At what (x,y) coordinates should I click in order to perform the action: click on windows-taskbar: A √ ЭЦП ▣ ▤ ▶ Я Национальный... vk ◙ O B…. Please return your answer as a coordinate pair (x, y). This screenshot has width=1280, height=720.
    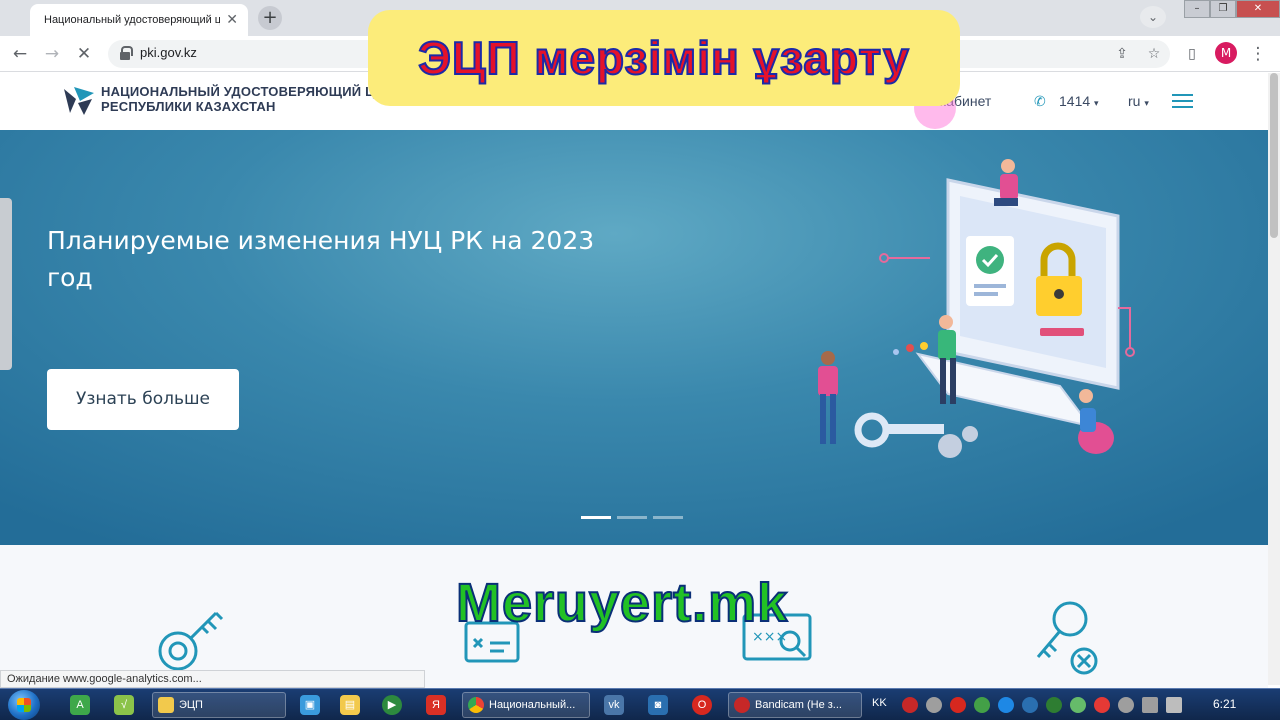
    Looking at the image, I should click on (640, 704).